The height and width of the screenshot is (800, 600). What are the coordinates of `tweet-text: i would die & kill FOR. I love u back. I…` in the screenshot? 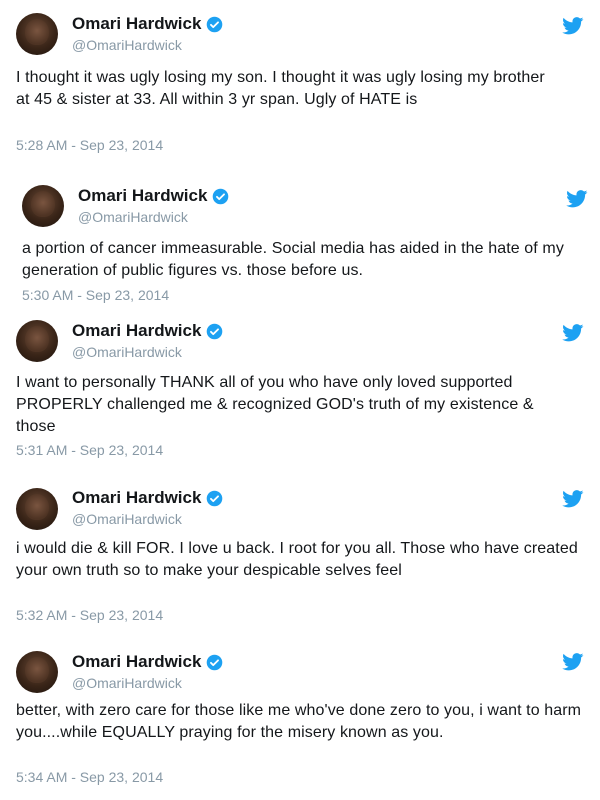 It's located at (297, 559).